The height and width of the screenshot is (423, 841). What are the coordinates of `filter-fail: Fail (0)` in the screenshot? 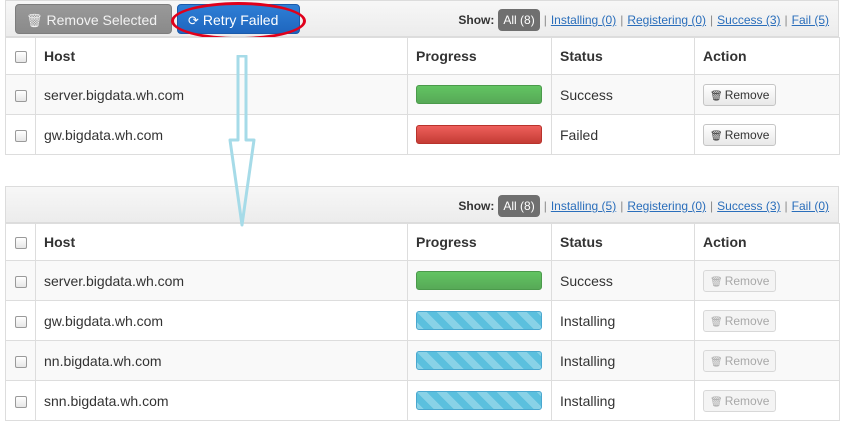 It's located at (810, 206).